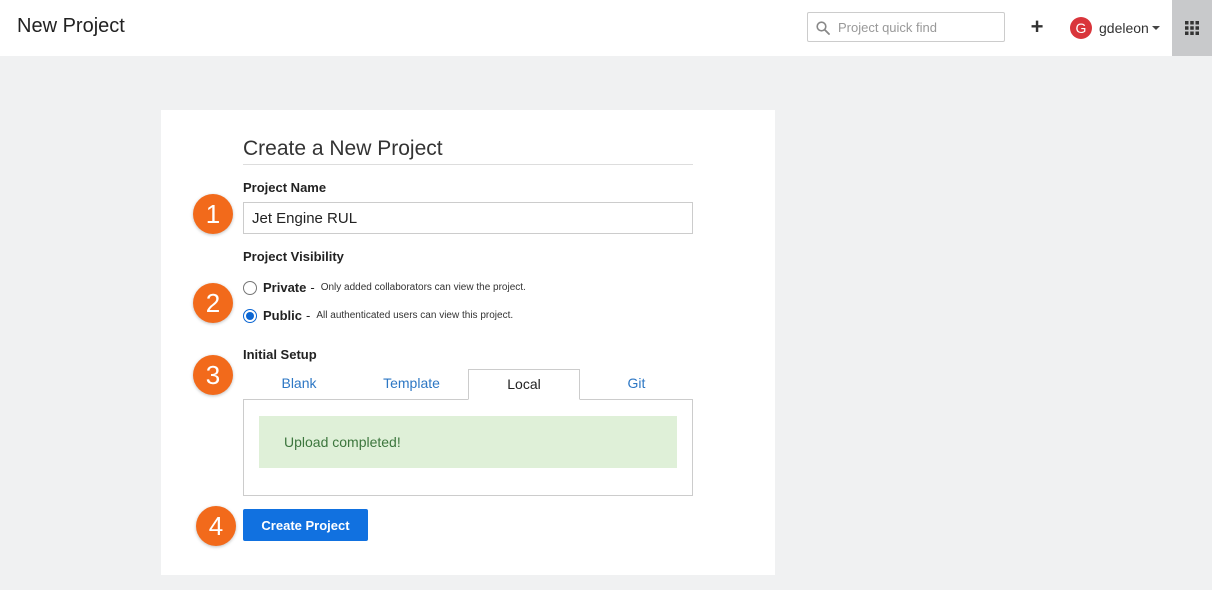  Describe the element at coordinates (293, 256) in the screenshot. I see `project-visibility-label: Project Visibility` at that location.